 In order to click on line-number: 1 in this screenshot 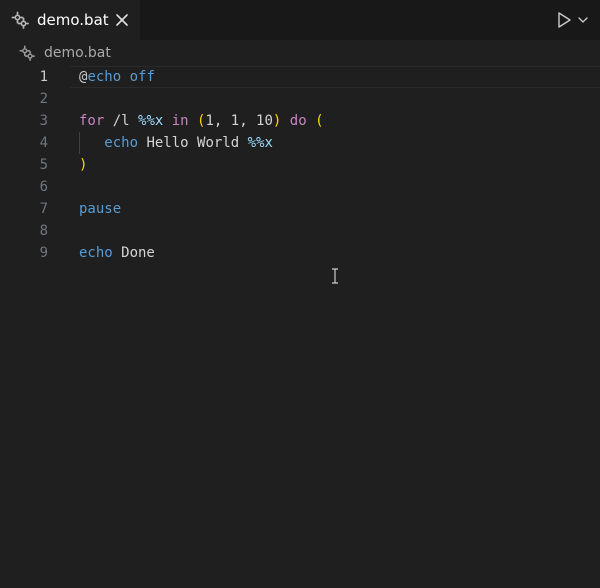, I will do `click(43, 77)`.